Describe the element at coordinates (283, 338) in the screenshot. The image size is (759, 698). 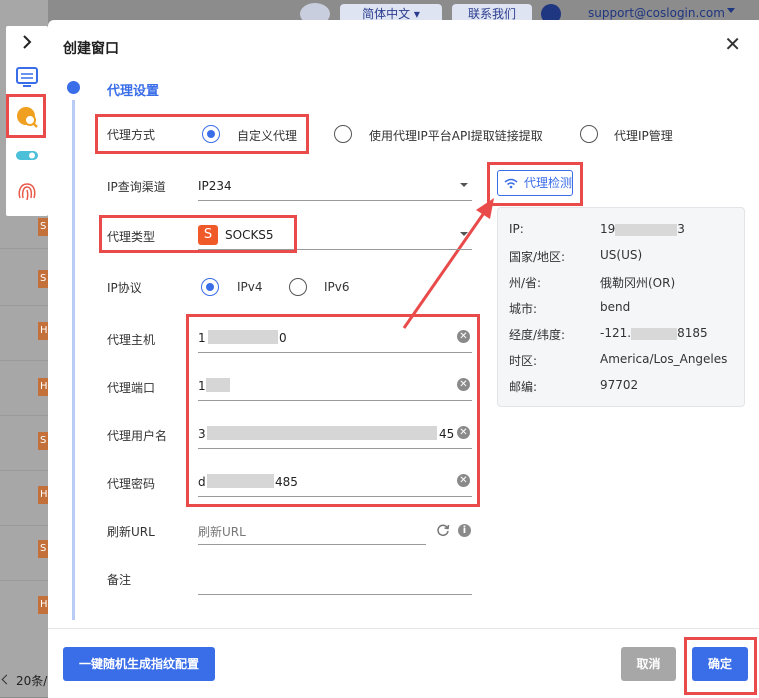
I see `proxy-host-value-end: 0` at that location.